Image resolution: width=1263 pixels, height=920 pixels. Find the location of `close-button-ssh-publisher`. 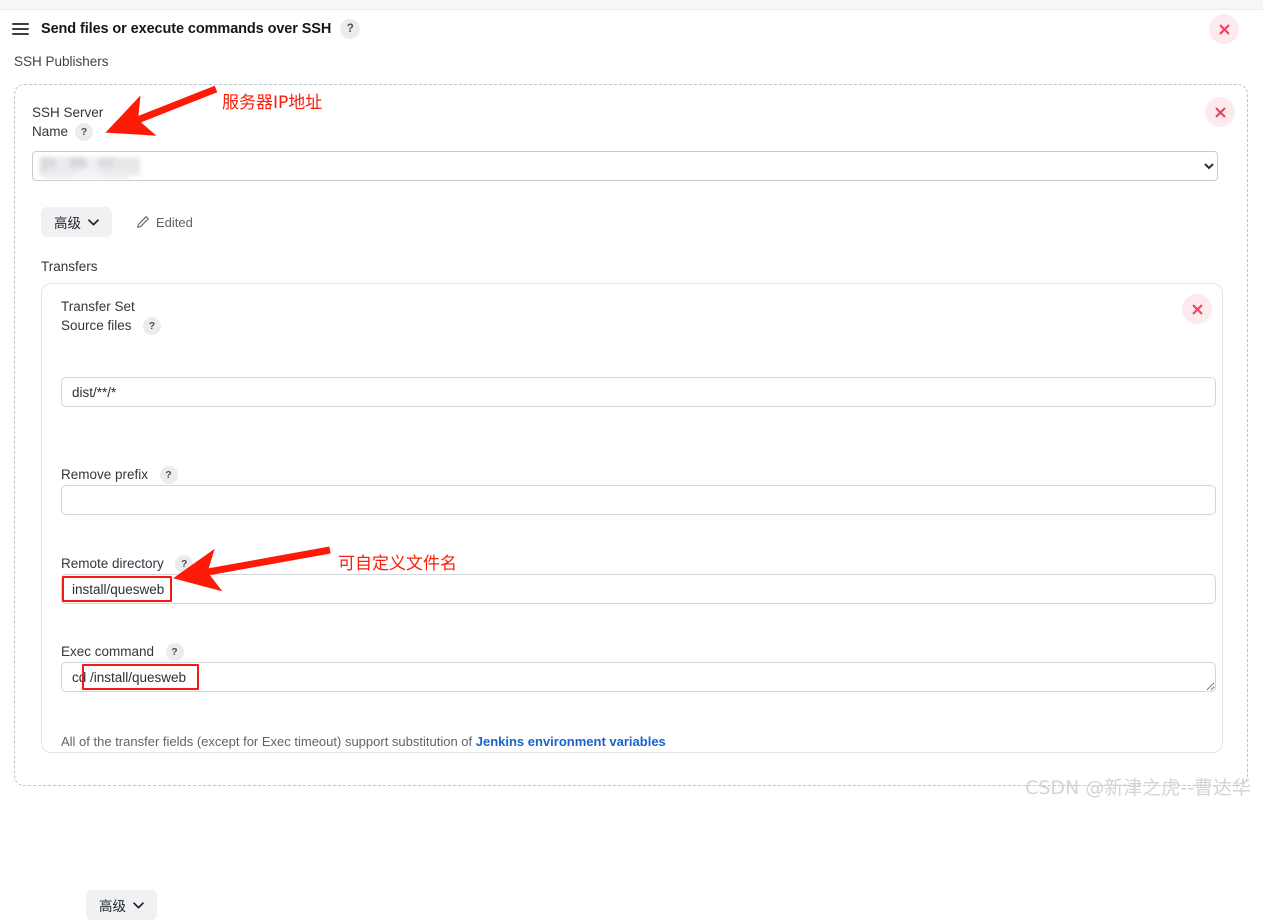

close-button-ssh-publisher is located at coordinates (1220, 112).